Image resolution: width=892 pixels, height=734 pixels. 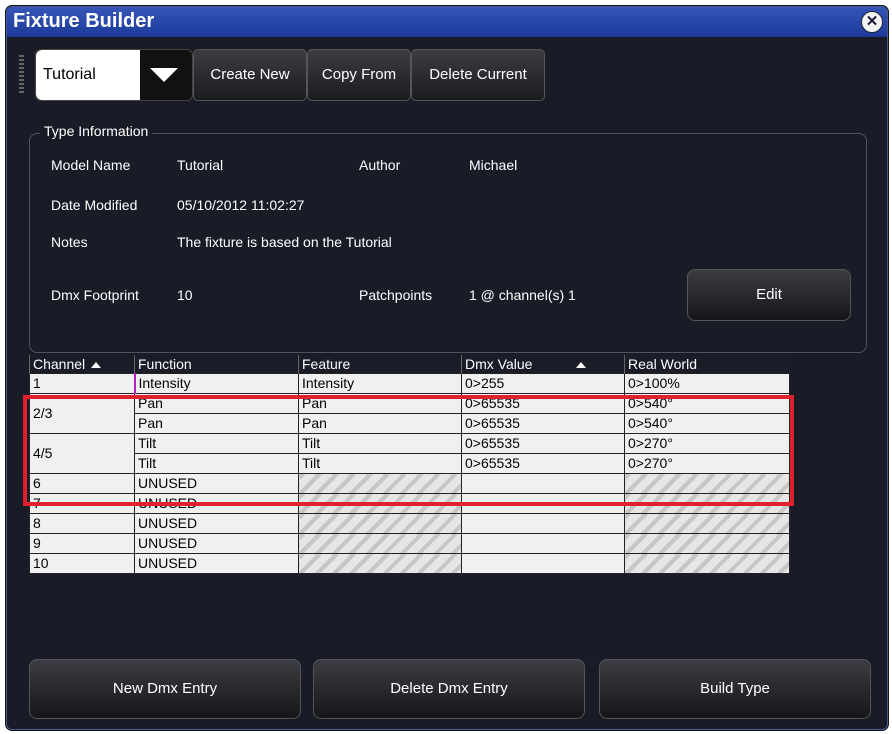 What do you see at coordinates (396, 295) in the screenshot?
I see `patchpoints-label: Patchpoints` at bounding box center [396, 295].